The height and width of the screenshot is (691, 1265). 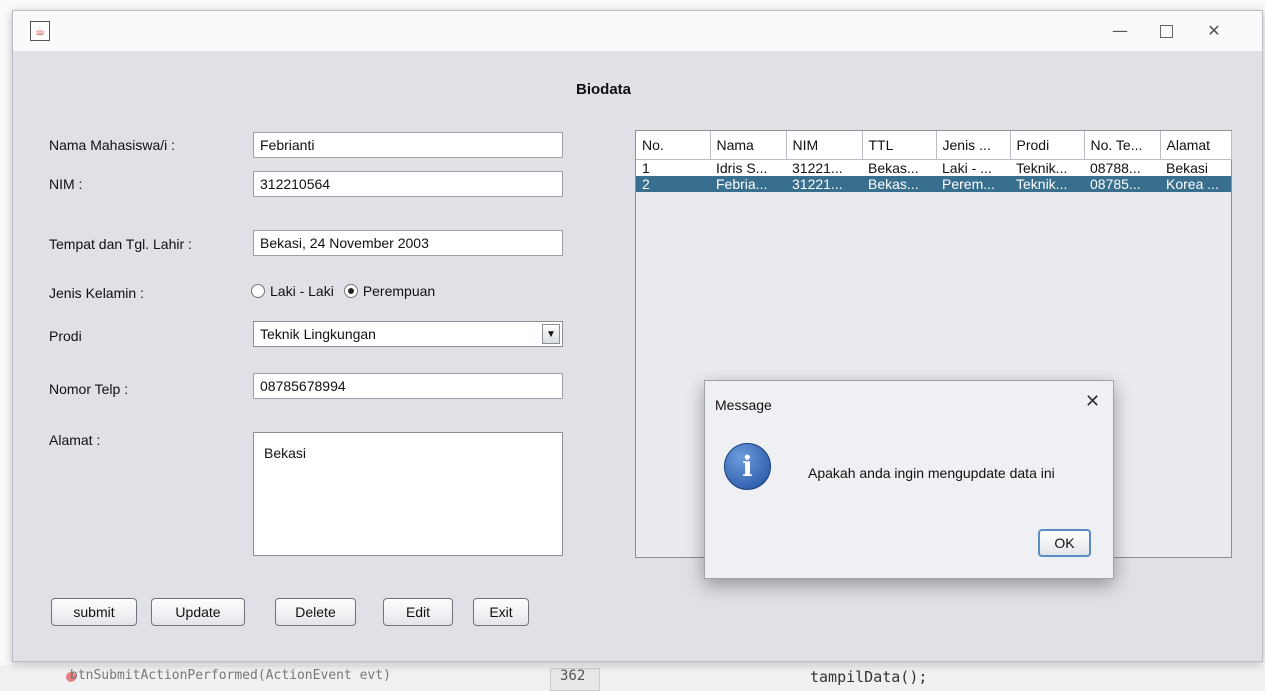 What do you see at coordinates (66, 184) in the screenshot?
I see `label-nim: NIM :` at bounding box center [66, 184].